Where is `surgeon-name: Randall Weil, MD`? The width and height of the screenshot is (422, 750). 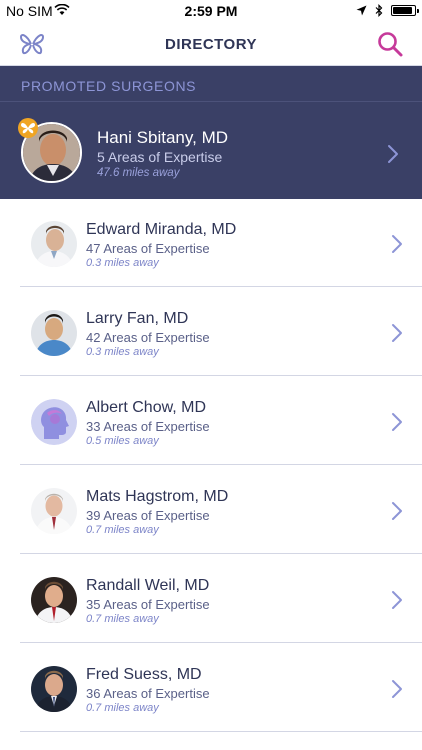
surgeon-name: Randall Weil, MD is located at coordinates (148, 585).